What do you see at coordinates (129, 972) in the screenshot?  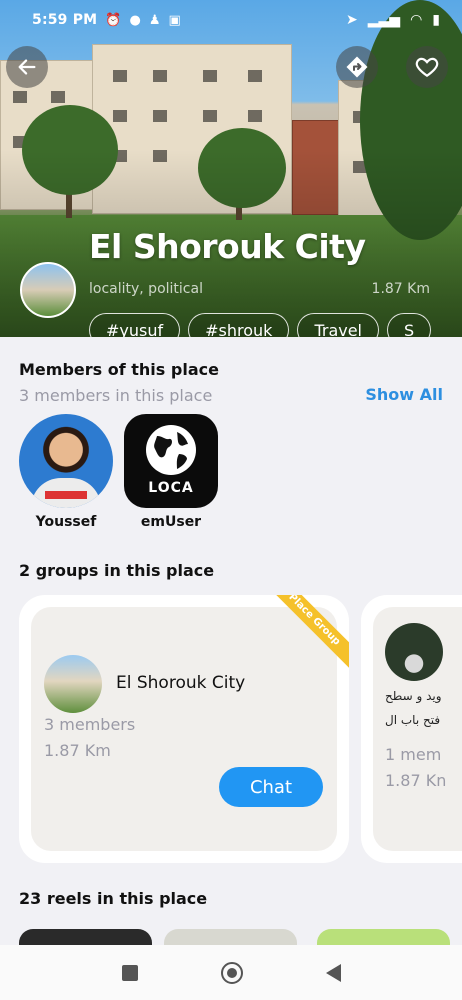 I see `recents-icon` at bounding box center [129, 972].